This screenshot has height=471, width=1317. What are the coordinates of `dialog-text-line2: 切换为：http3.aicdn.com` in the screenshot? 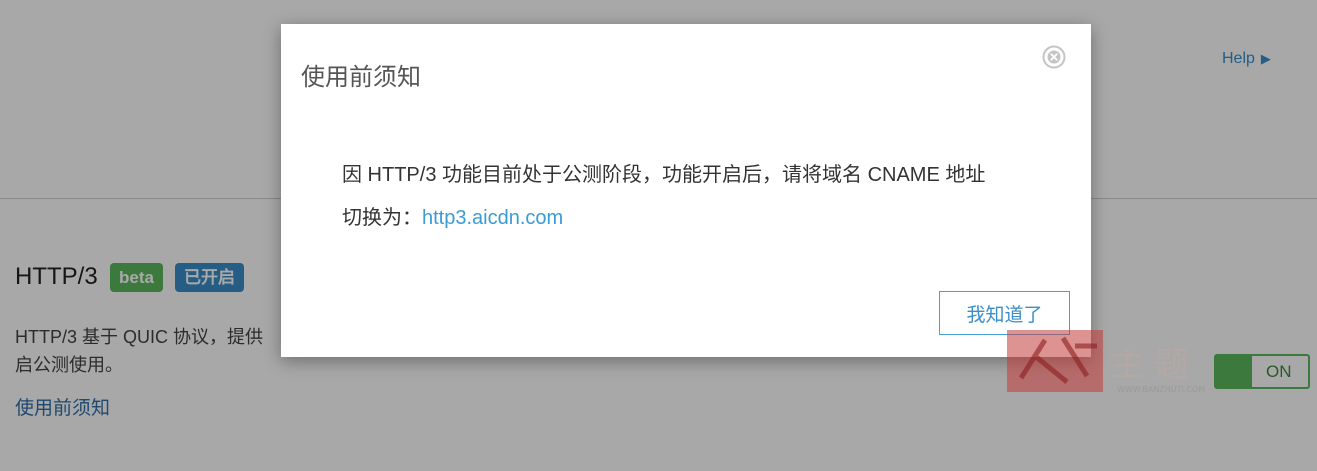 It's located at (692, 218).